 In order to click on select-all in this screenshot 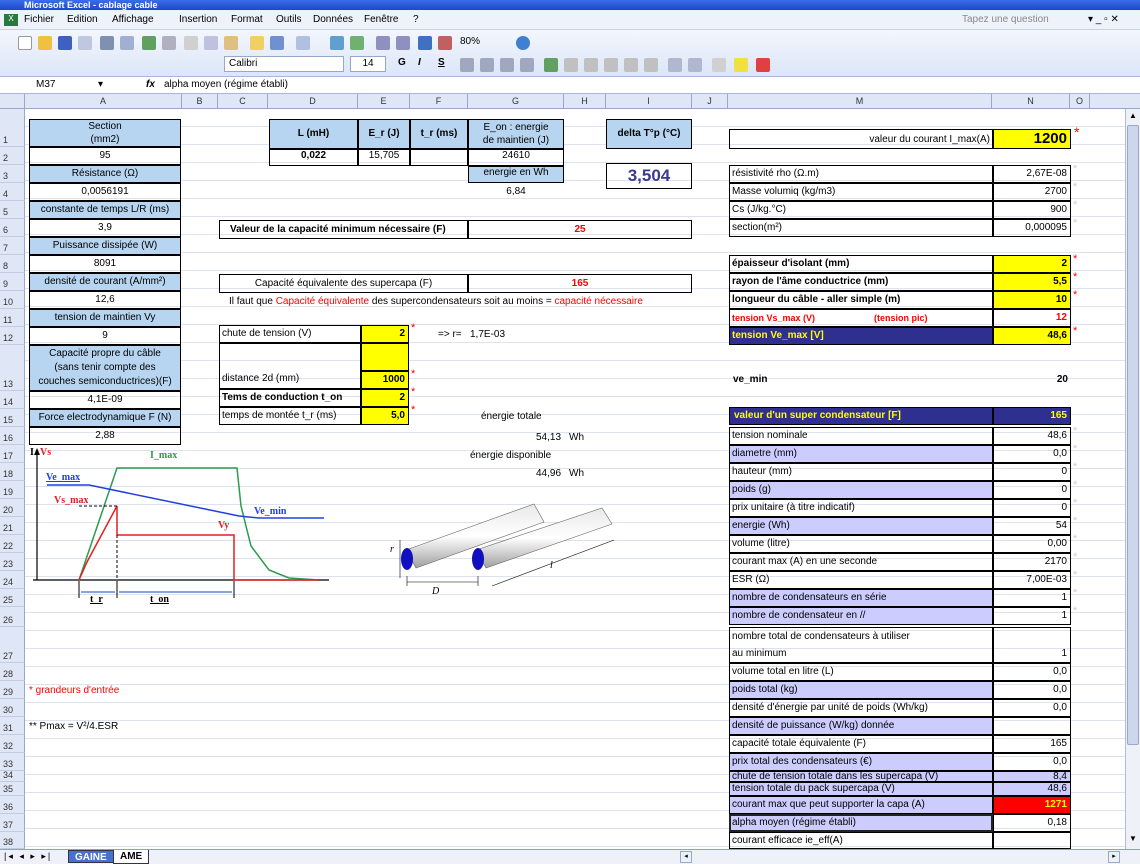, I will do `click(12, 101)`.